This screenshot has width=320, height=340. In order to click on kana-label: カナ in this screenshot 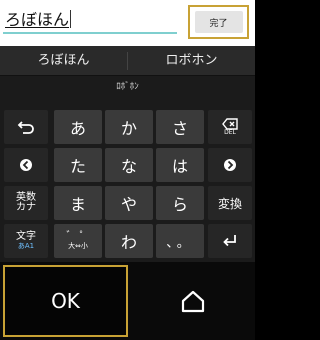, I will do `click(26, 207)`.